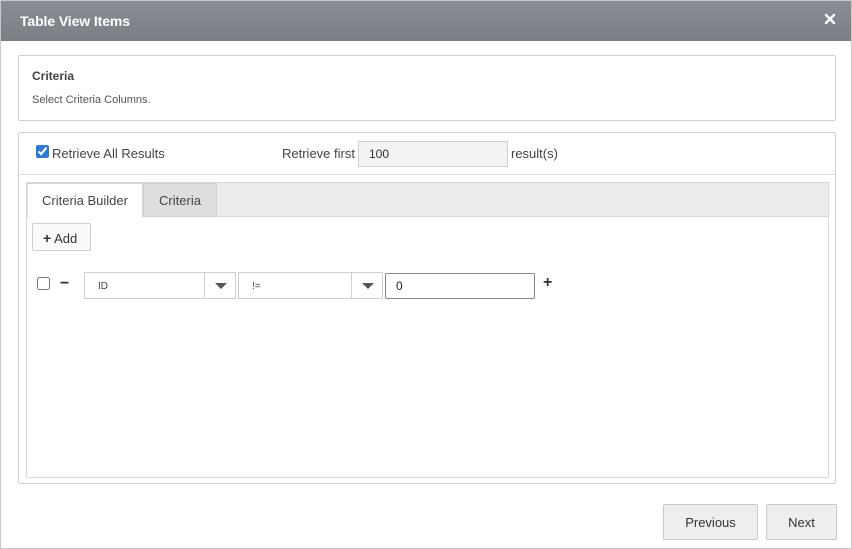  Describe the element at coordinates (180, 200) in the screenshot. I see `tab-criteria: Criteria` at that location.